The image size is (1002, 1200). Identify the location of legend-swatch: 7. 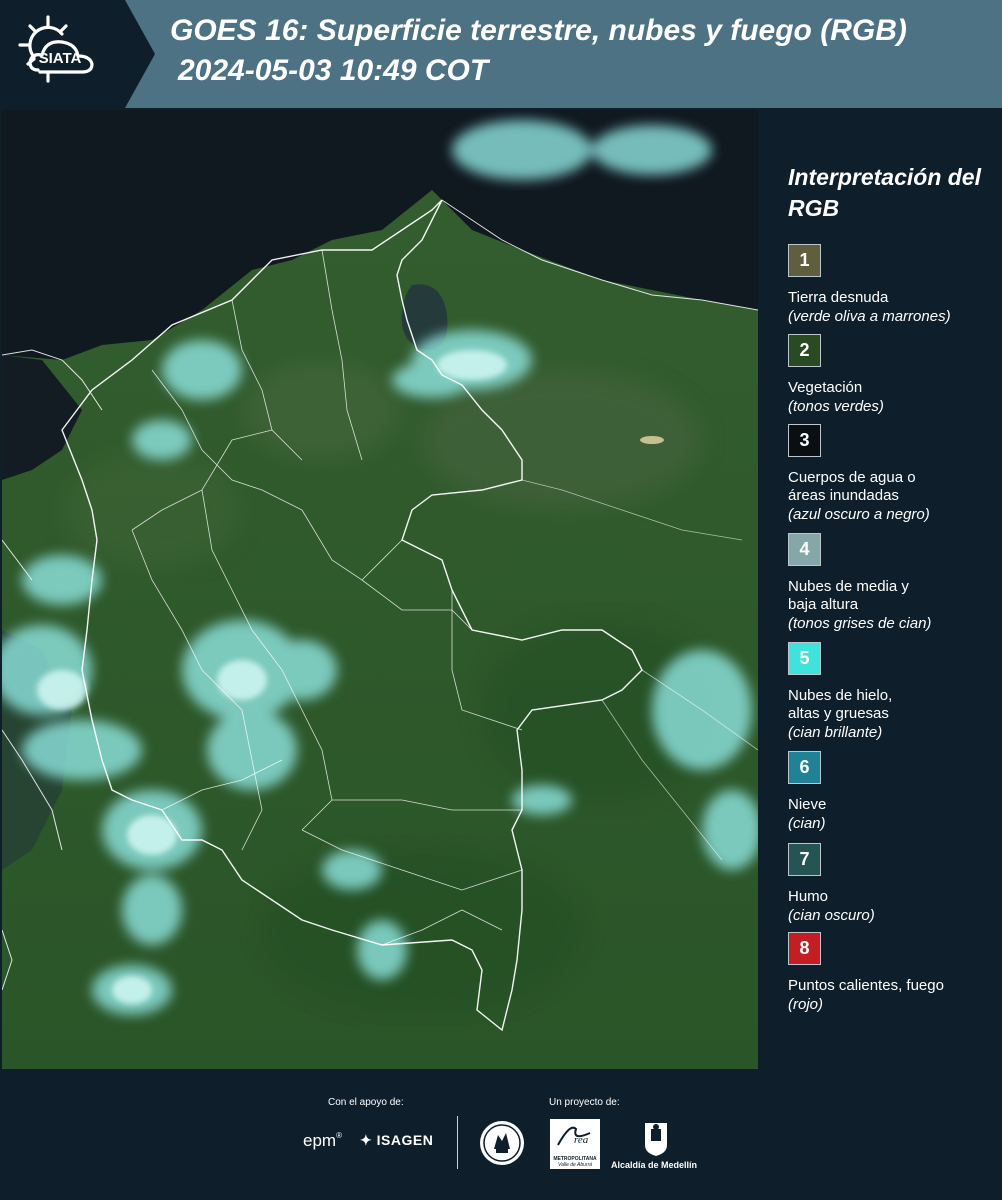
(804, 859).